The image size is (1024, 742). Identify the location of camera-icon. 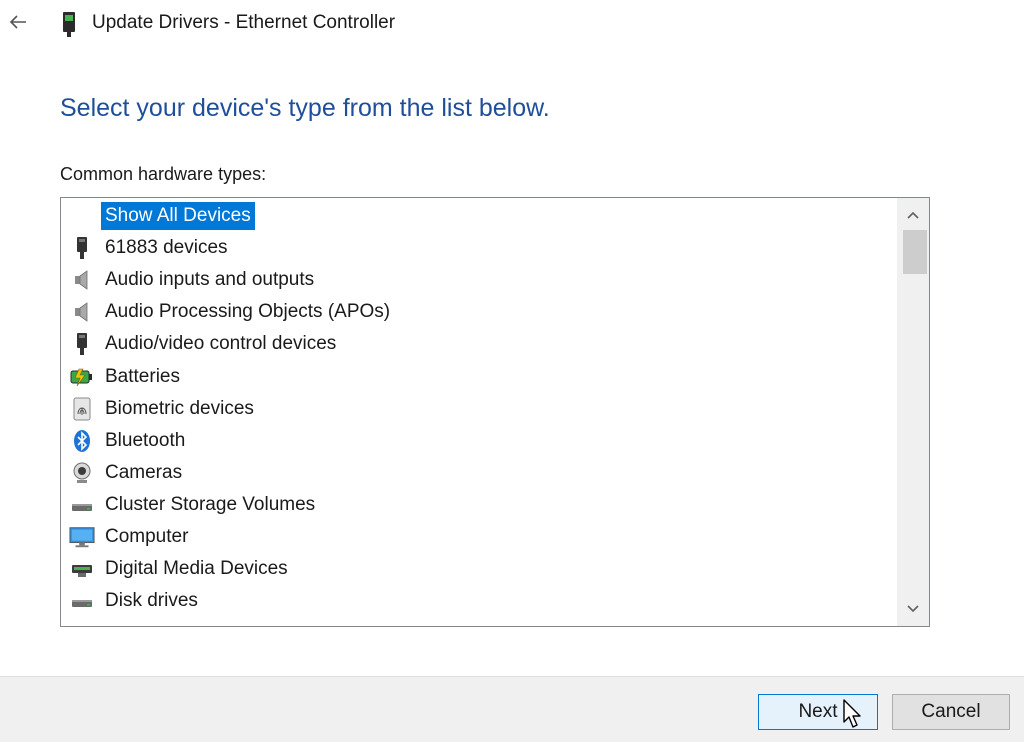
(82, 473).